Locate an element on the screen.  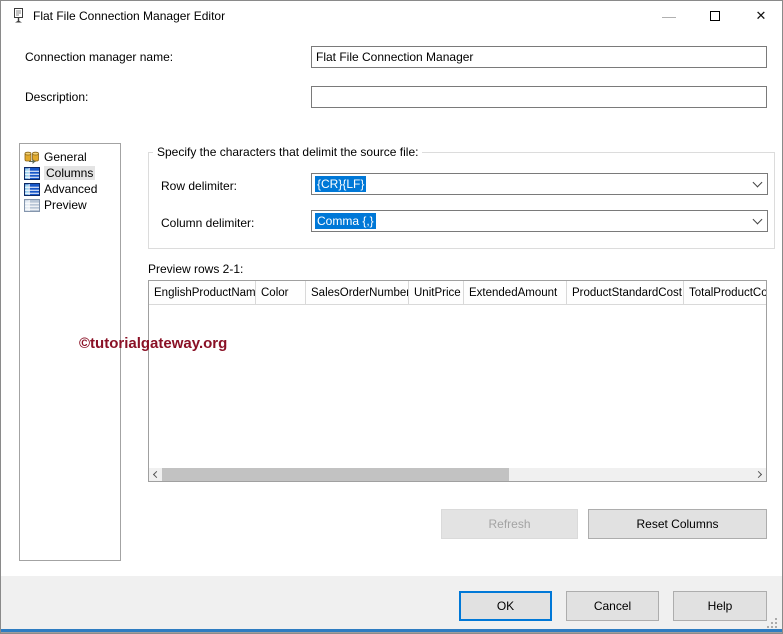
column-header: Color is located at coordinates (281, 292).